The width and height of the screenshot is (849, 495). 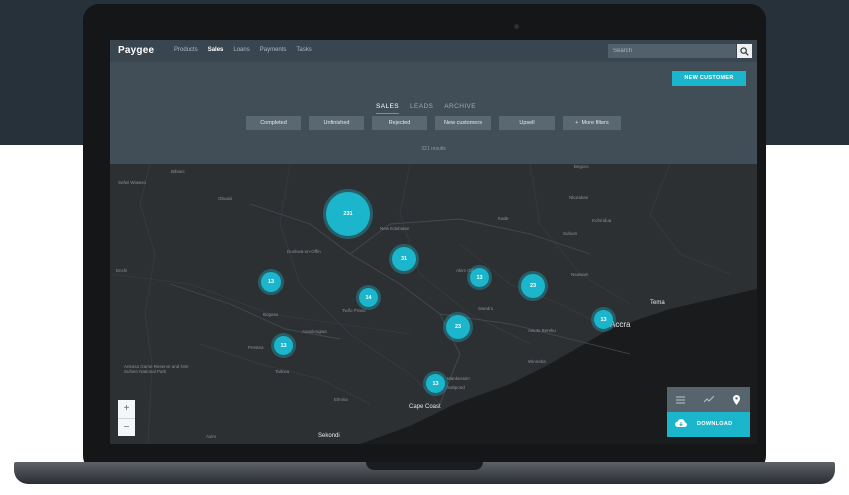 I want to click on place-label: Twifo Praso, so click(x=354, y=310).